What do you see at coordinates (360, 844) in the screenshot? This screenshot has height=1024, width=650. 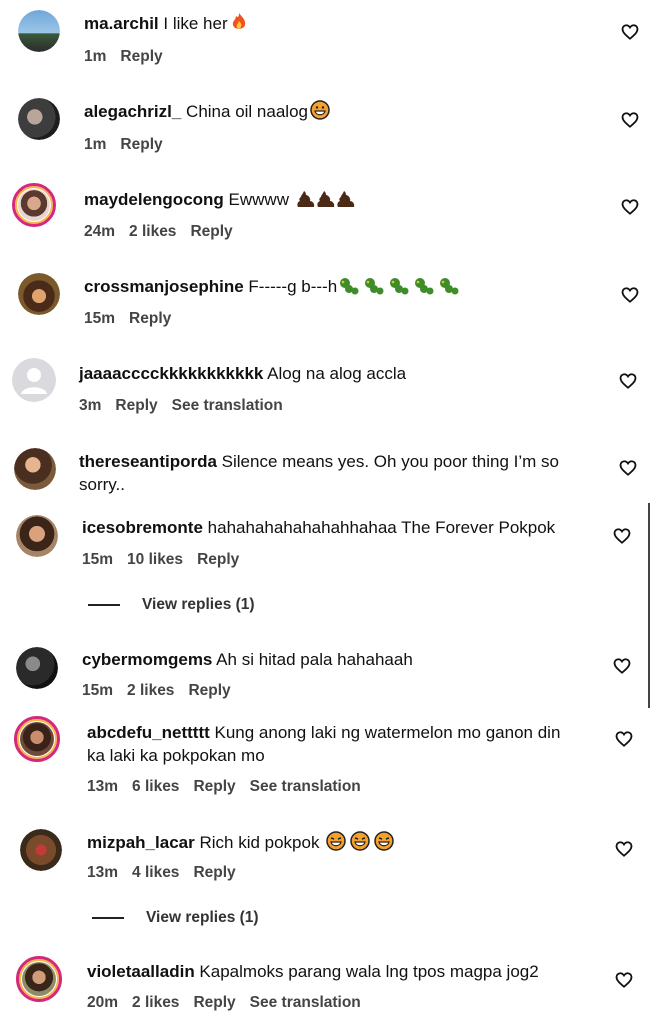 I see `laughing-emoji-icon` at bounding box center [360, 844].